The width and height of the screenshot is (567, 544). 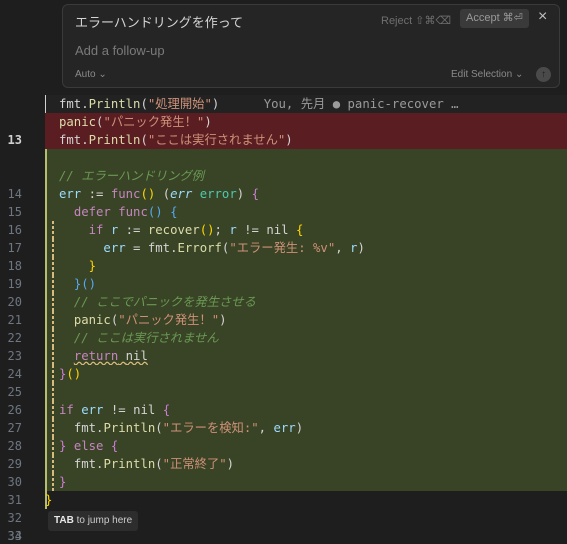 I want to click on added-line: 25 return nil, so click(x=283, y=373).